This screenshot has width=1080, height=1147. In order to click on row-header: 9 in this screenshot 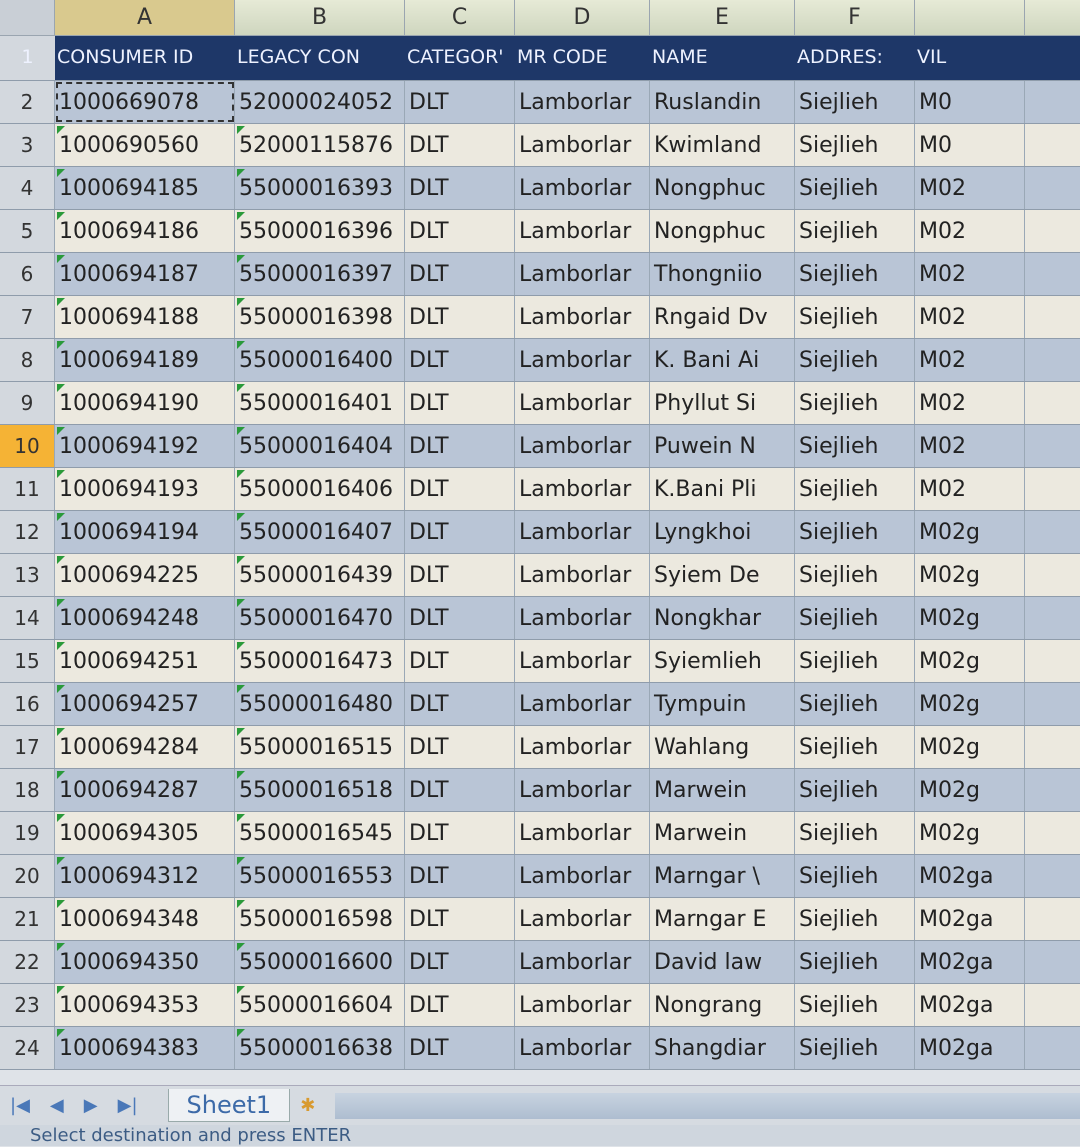, I will do `click(27, 403)`.